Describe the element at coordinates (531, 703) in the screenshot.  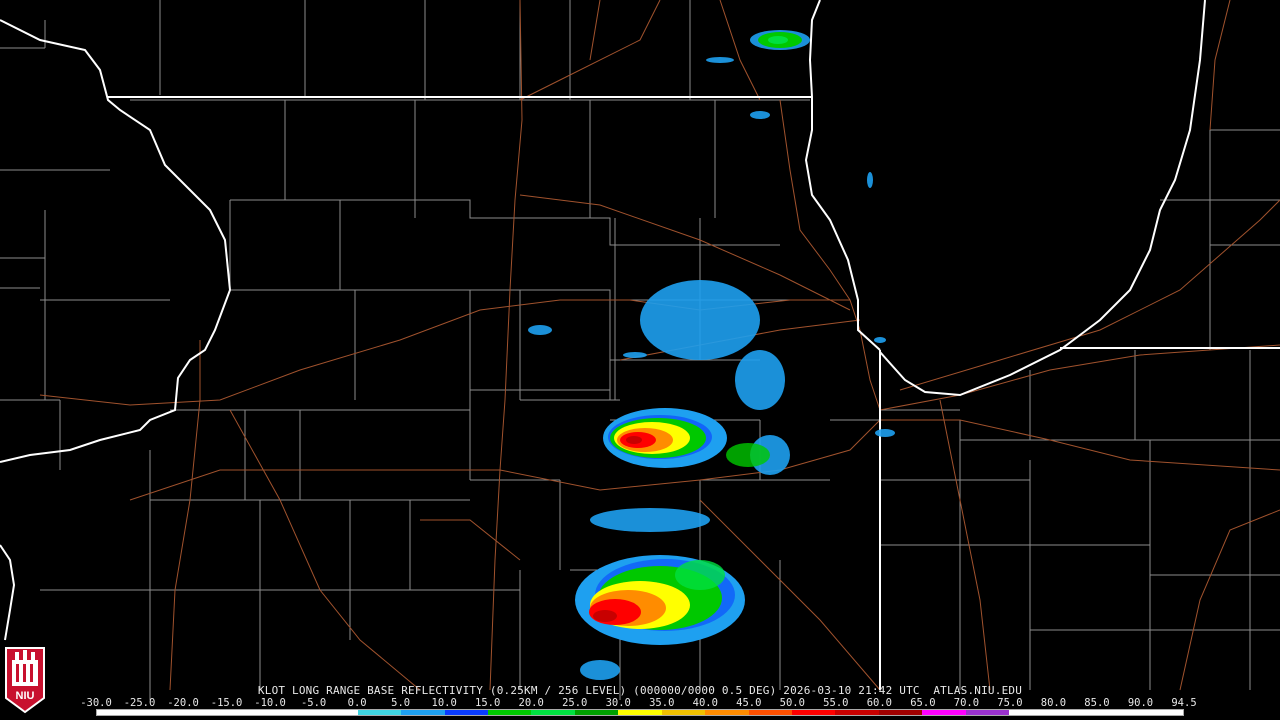
I see `colorbar-label: 20.0` at that location.